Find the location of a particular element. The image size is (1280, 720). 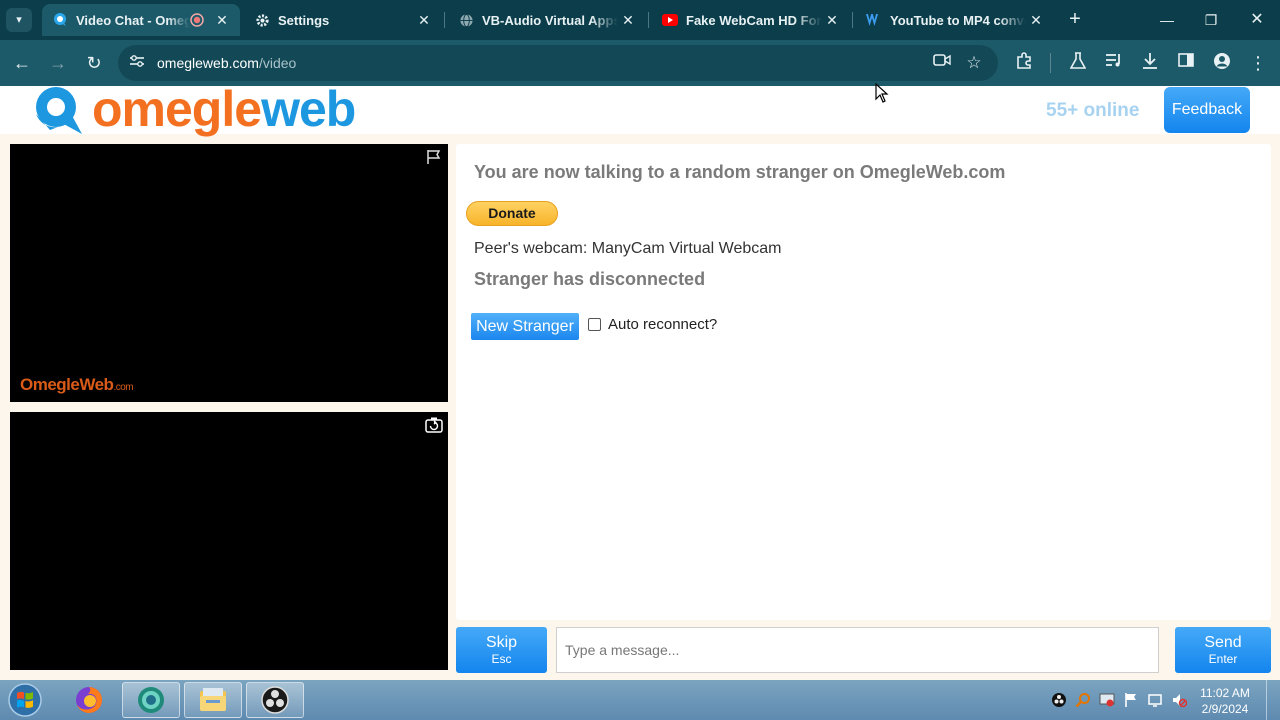

media-controls-icon is located at coordinates (1114, 63).